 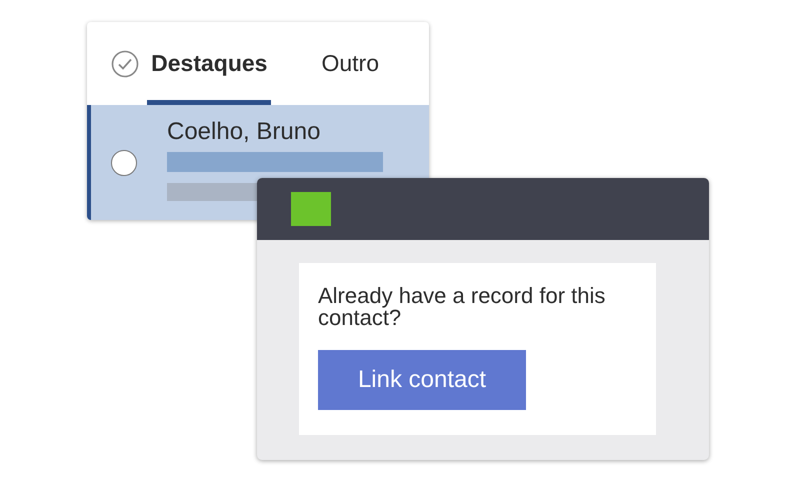 What do you see at coordinates (350, 63) in the screenshot?
I see `tab: Outro` at bounding box center [350, 63].